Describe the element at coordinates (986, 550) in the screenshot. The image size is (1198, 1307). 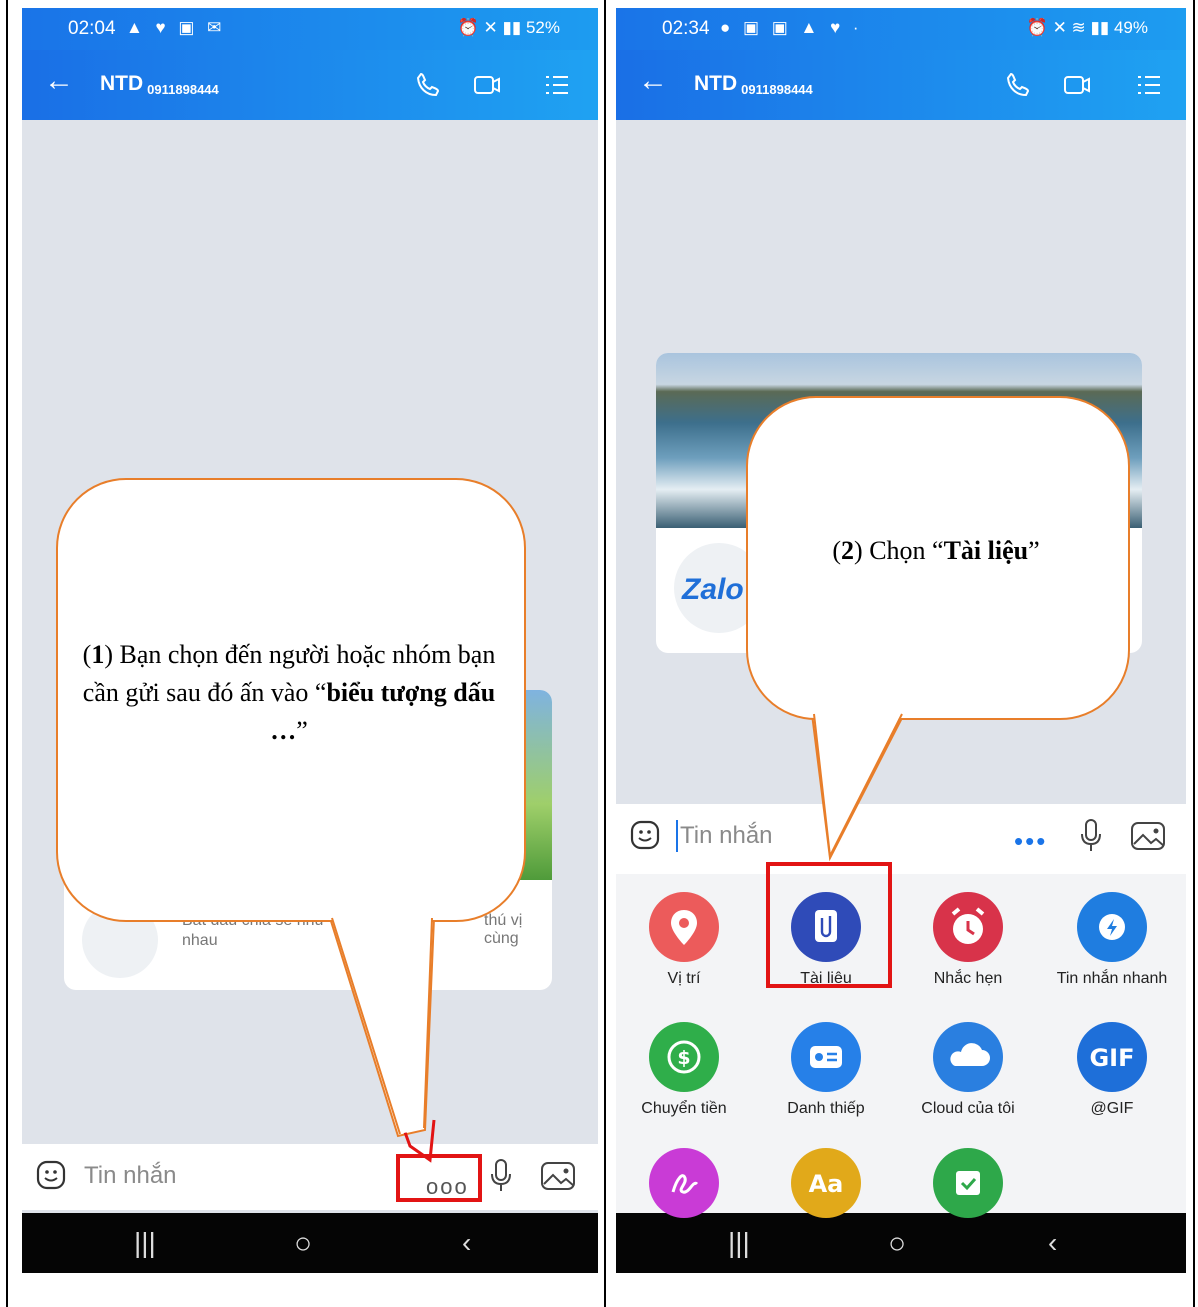
I see `callout-2-bold: Tài liệu` at that location.